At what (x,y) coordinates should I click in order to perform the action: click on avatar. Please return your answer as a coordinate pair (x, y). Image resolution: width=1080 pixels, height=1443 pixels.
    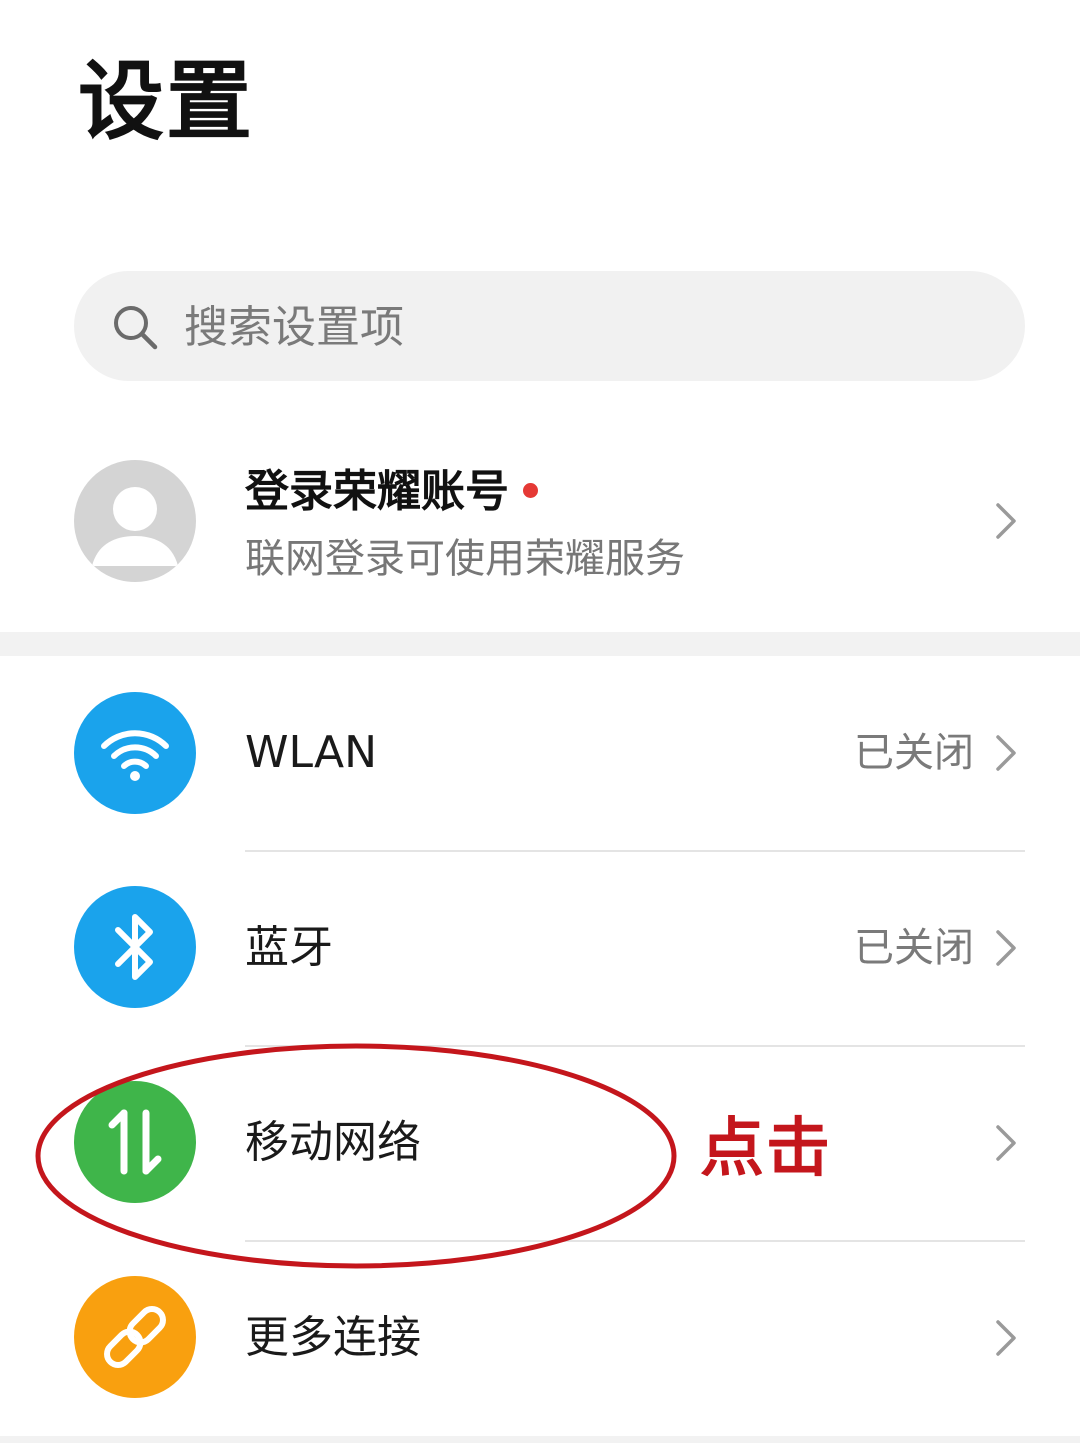
    Looking at the image, I should click on (135, 521).